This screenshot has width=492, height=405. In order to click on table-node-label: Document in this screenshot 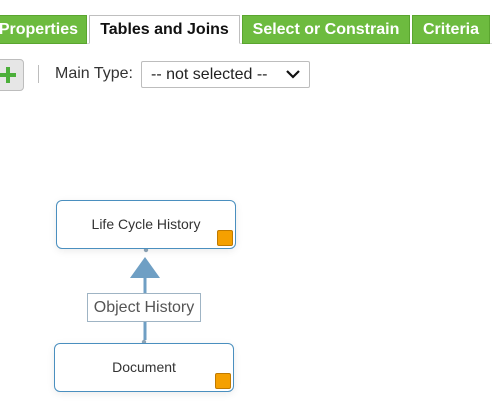, I will do `click(144, 366)`.